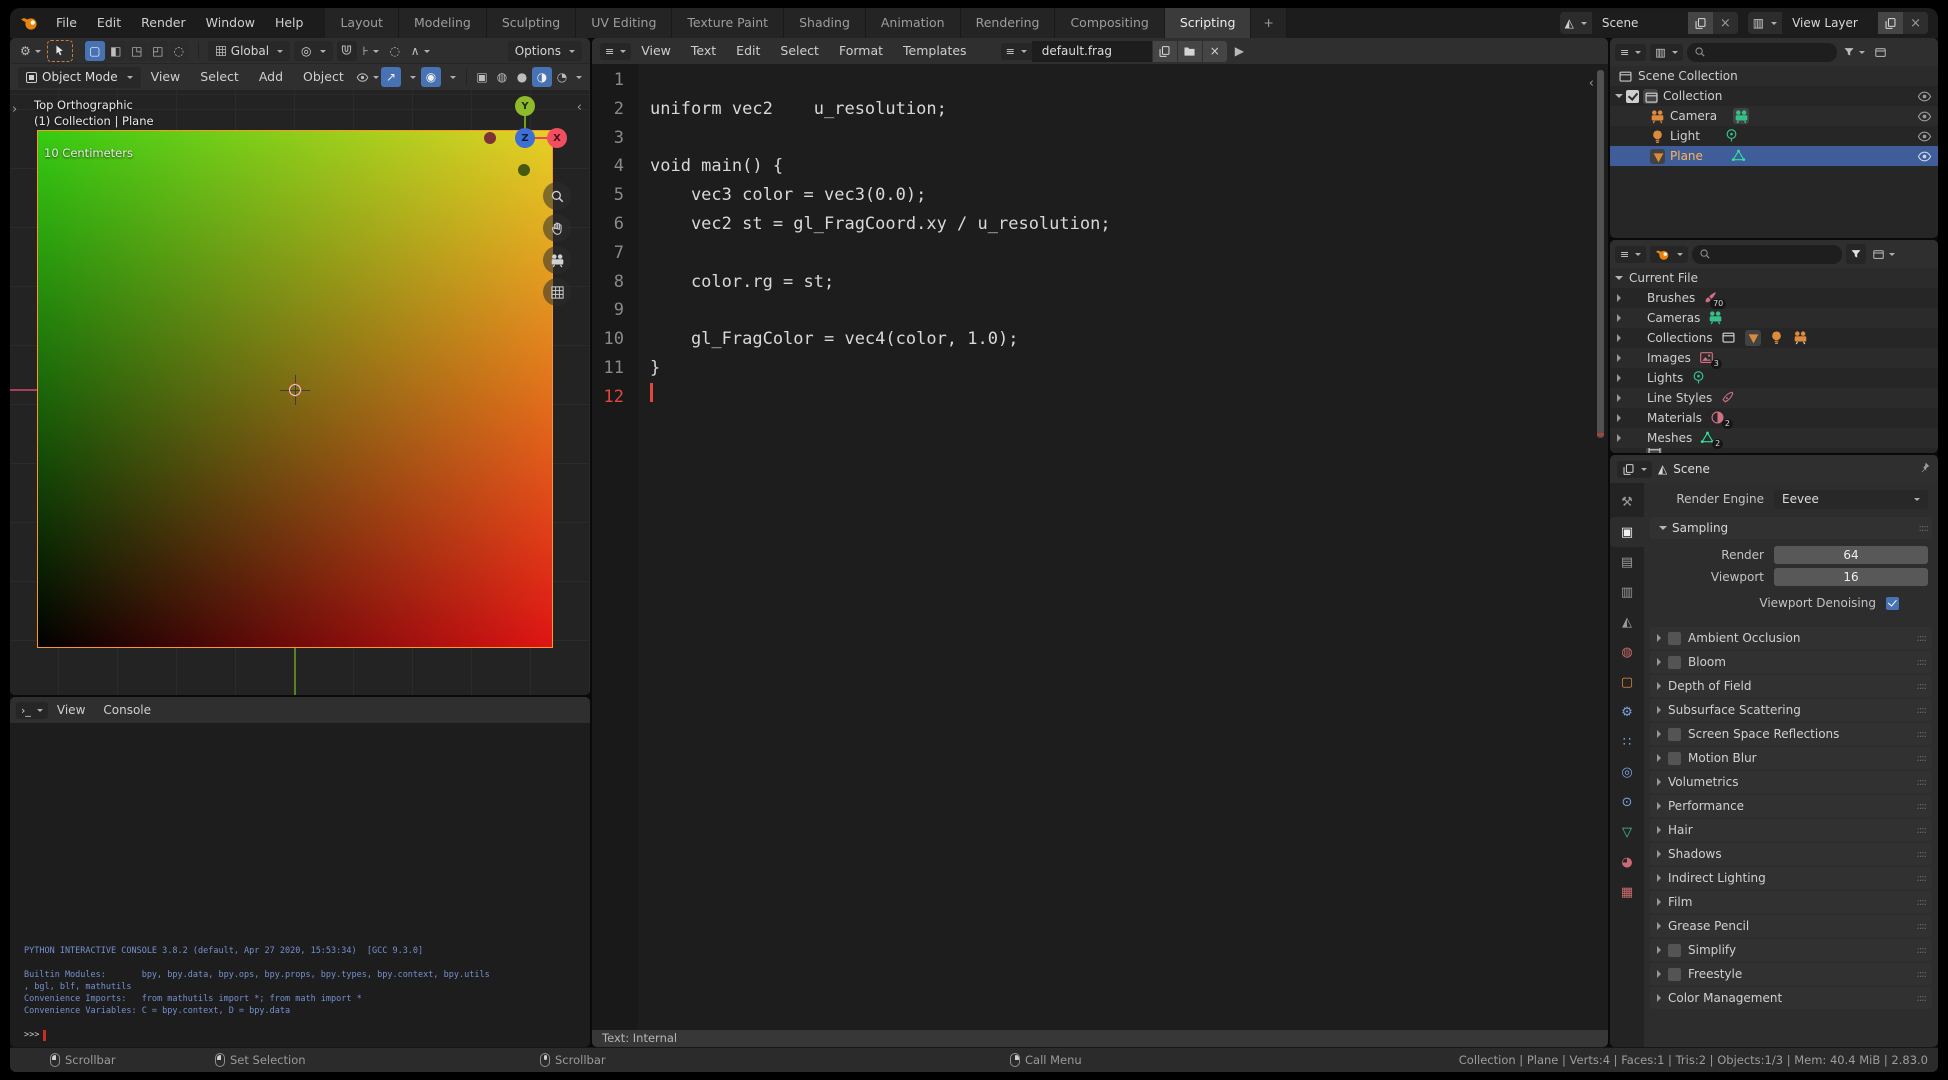 The width and height of the screenshot is (1948, 1080). Describe the element at coordinates (728, 23) in the screenshot. I see `tab-texture-paint: Texture Paint` at that location.